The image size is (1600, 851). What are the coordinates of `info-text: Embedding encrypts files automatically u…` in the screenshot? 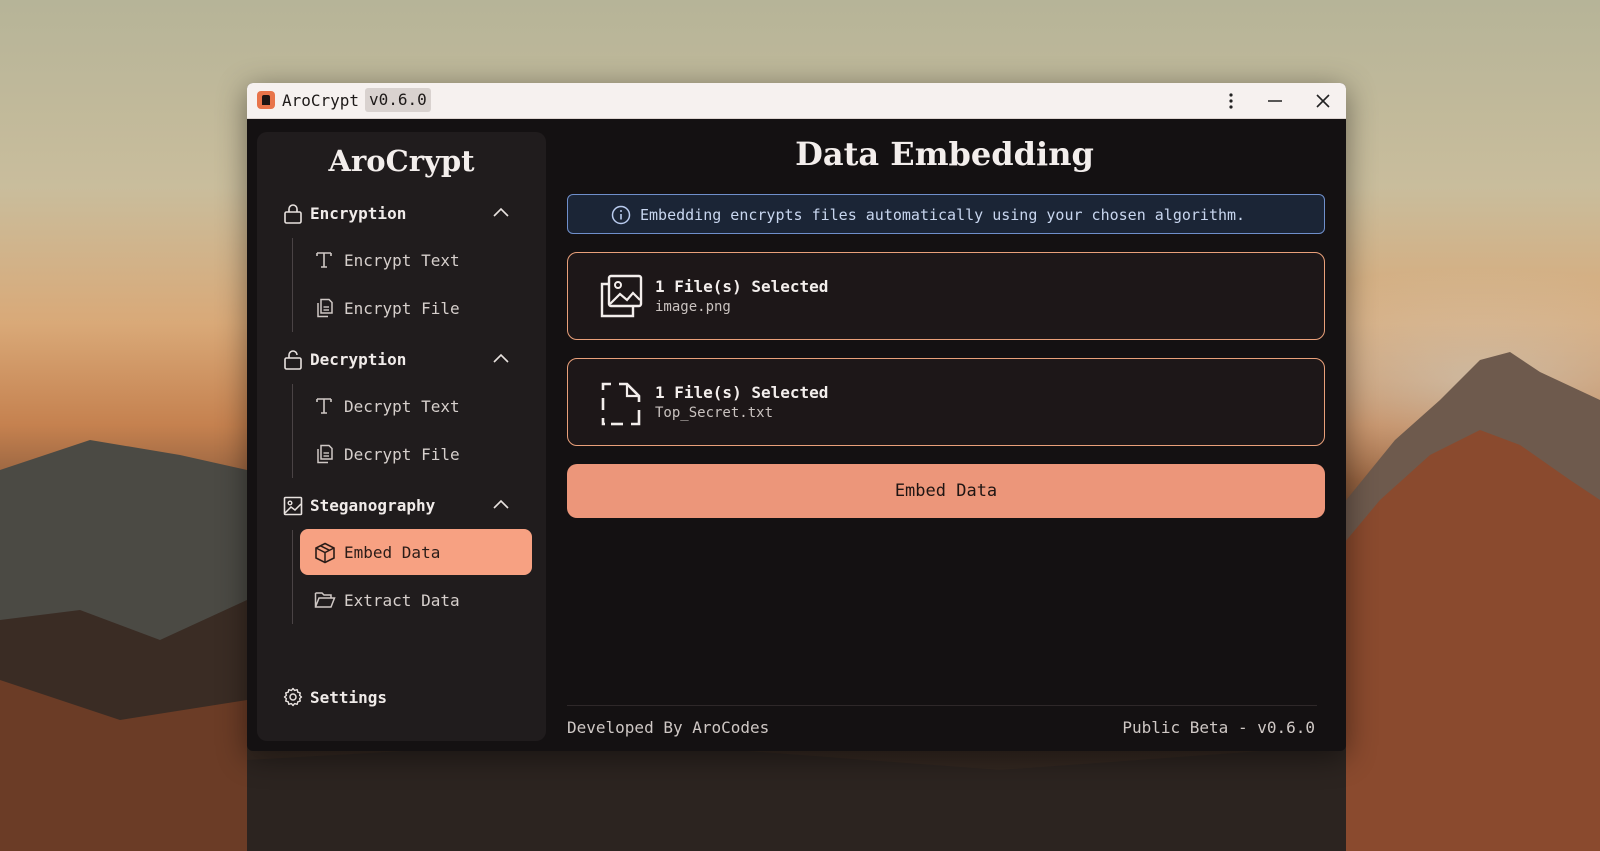 It's located at (943, 215).